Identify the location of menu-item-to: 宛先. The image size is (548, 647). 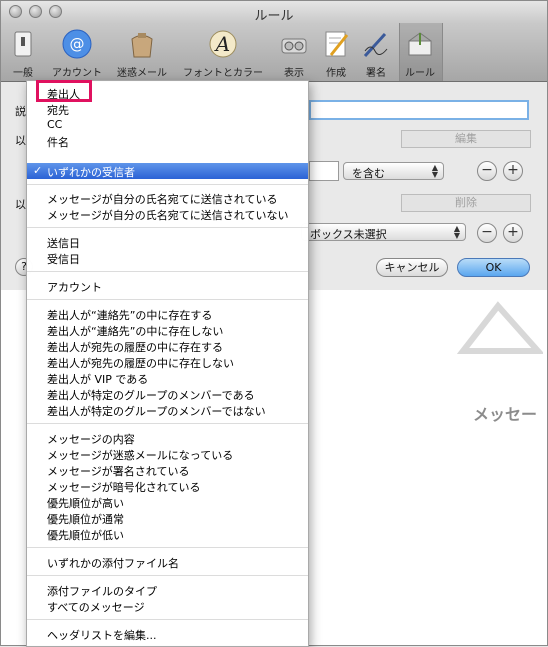
(58, 110).